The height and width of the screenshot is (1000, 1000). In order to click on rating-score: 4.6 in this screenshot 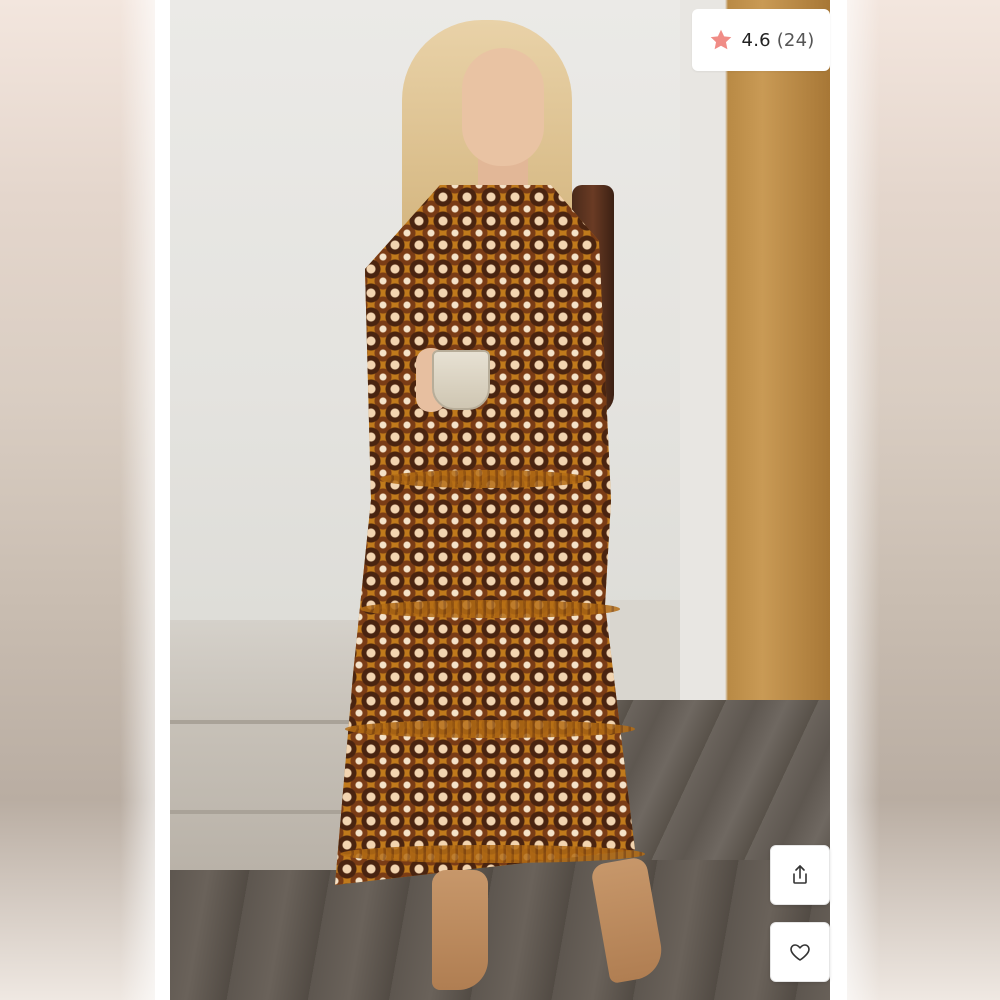, I will do `click(756, 40)`.